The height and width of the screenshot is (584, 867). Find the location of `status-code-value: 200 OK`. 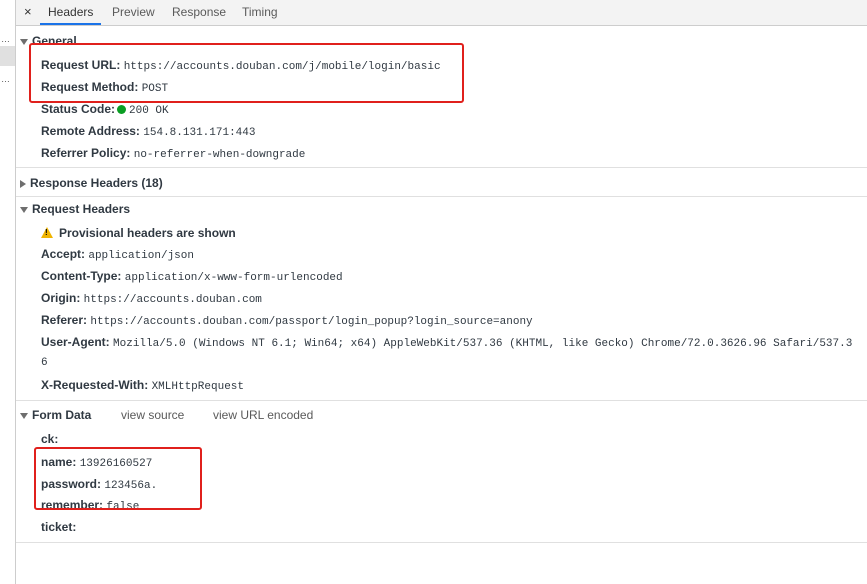

status-code-value: 200 OK is located at coordinates (149, 111).